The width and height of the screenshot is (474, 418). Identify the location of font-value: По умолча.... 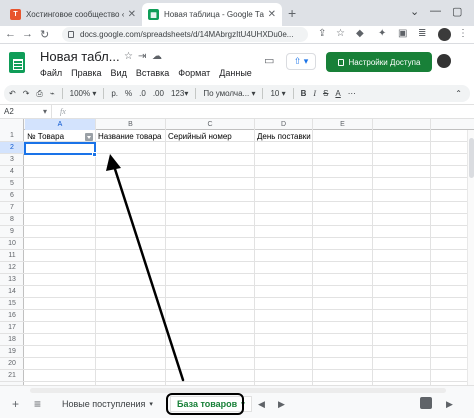
(226, 93).